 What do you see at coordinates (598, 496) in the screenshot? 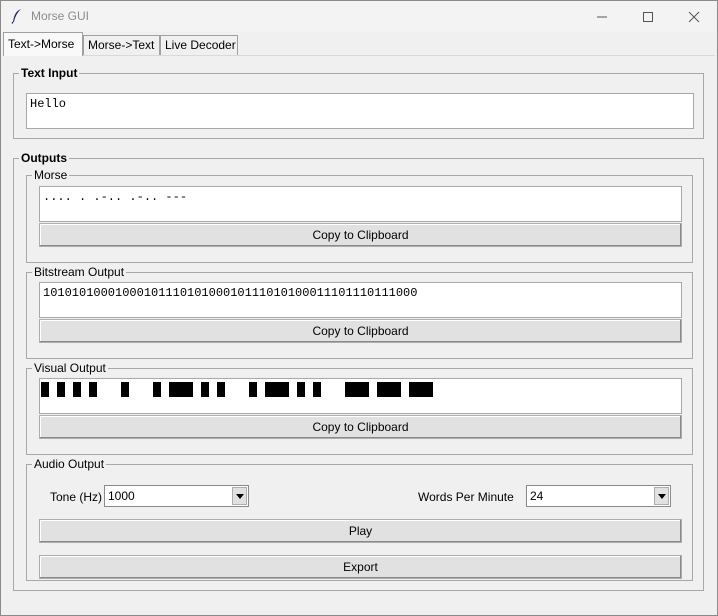
I see `wpm-combobox: 24` at bounding box center [598, 496].